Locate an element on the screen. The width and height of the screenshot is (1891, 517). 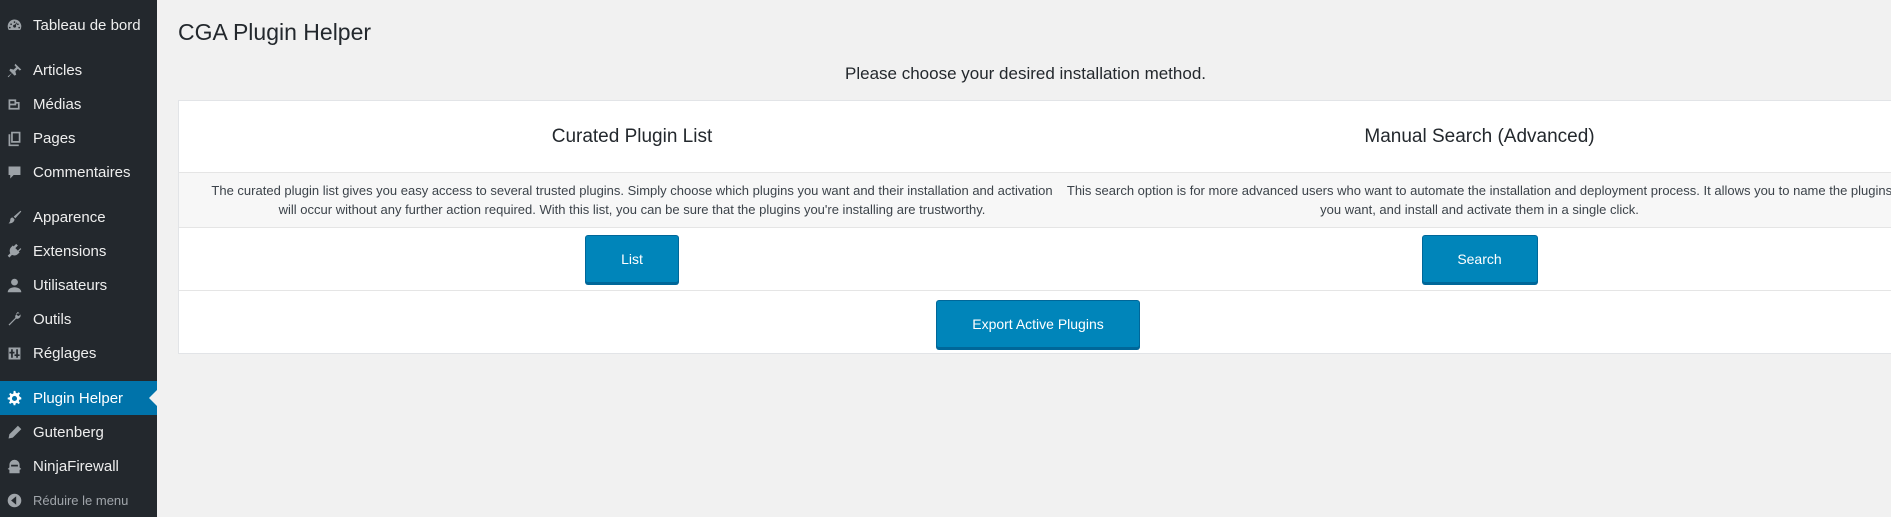
sidebar-item-comments: Commentaires is located at coordinates (78, 172).